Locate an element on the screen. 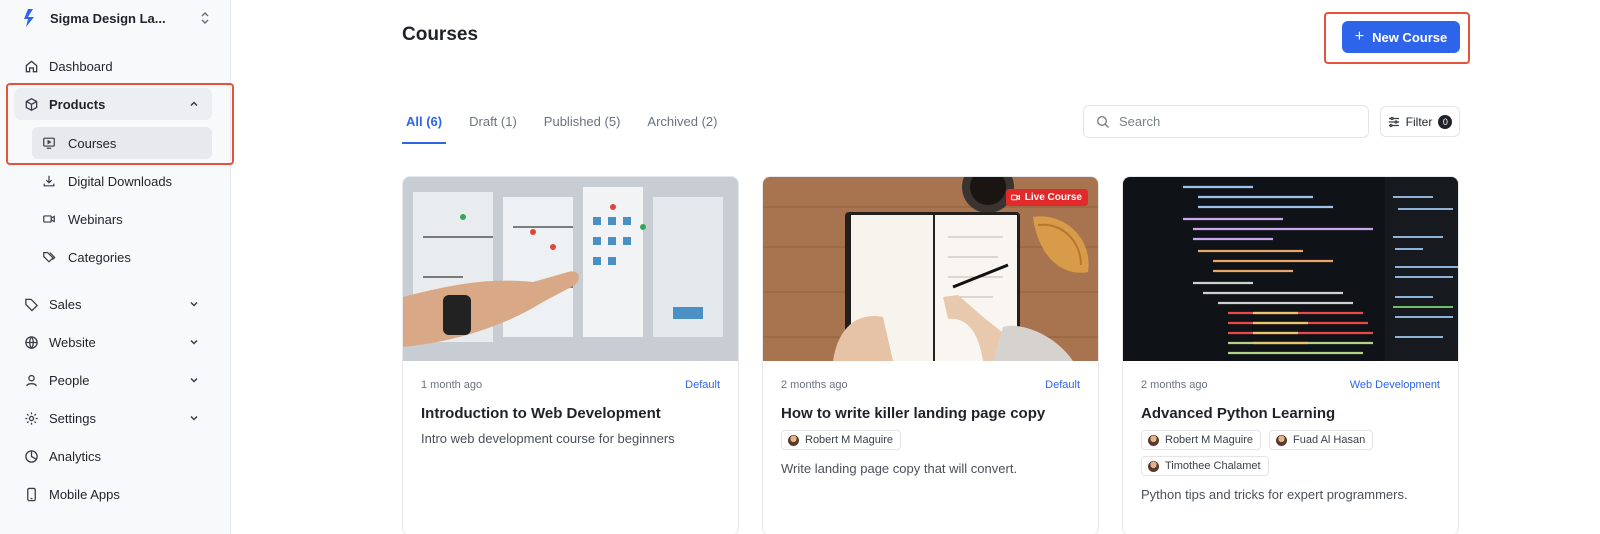 The image size is (1600, 534). mobile-phone-icon is located at coordinates (31, 494).